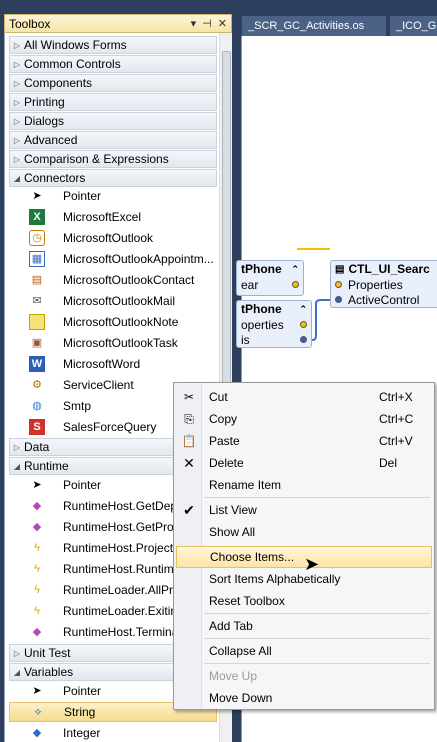 The width and height of the screenshot is (437, 742). What do you see at coordinates (122, 548) in the screenshot?
I see `item-label: RuntimeHost.ProjectS` at bounding box center [122, 548].